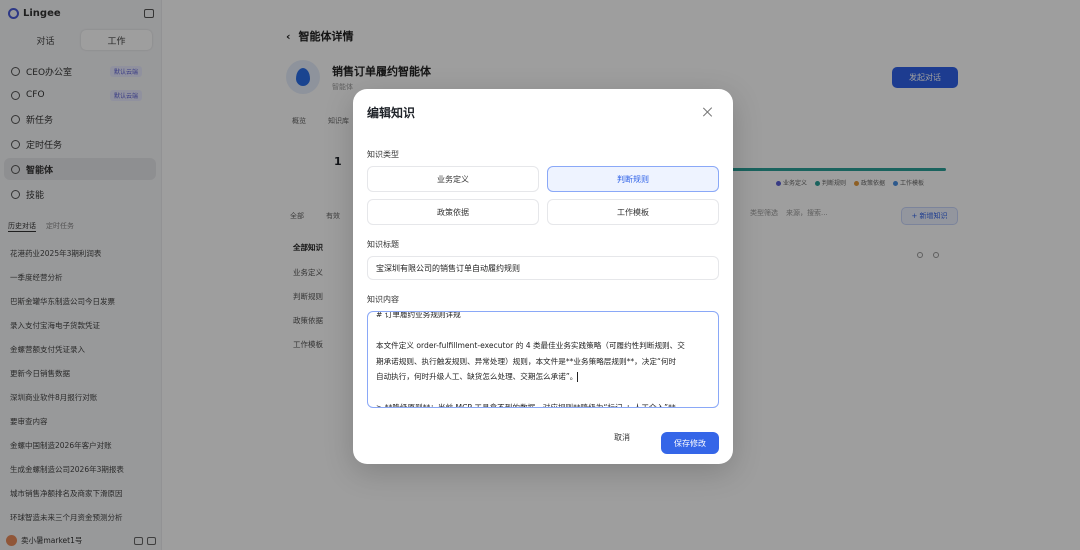  Describe the element at coordinates (578, 377) in the screenshot. I see `text-cursor` at that location.